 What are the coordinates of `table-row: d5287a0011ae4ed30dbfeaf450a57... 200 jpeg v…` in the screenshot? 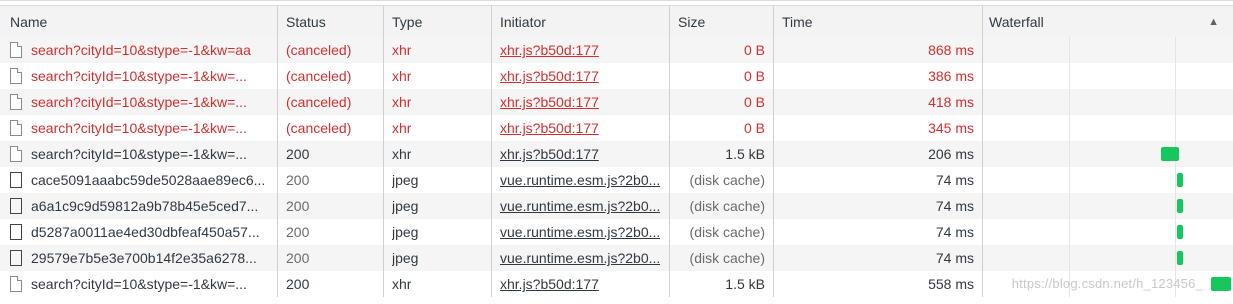 It's located at (616, 232).